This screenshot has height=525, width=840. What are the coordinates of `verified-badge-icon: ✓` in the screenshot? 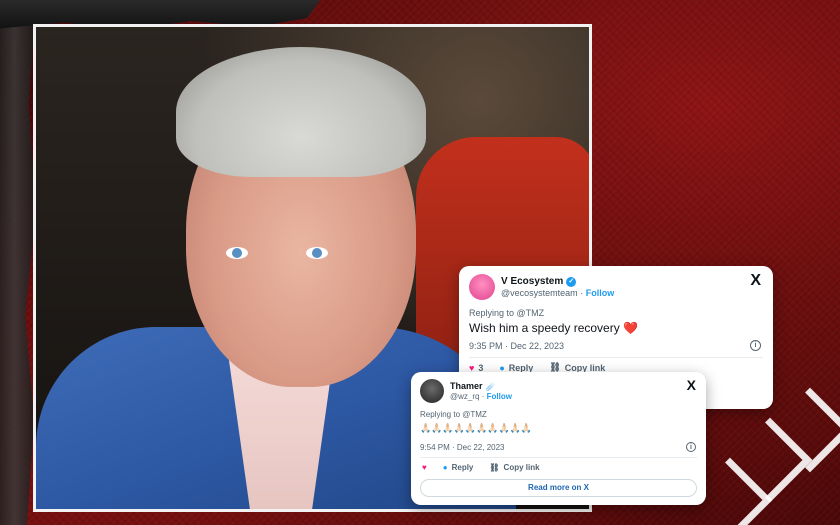 It's located at (571, 281).